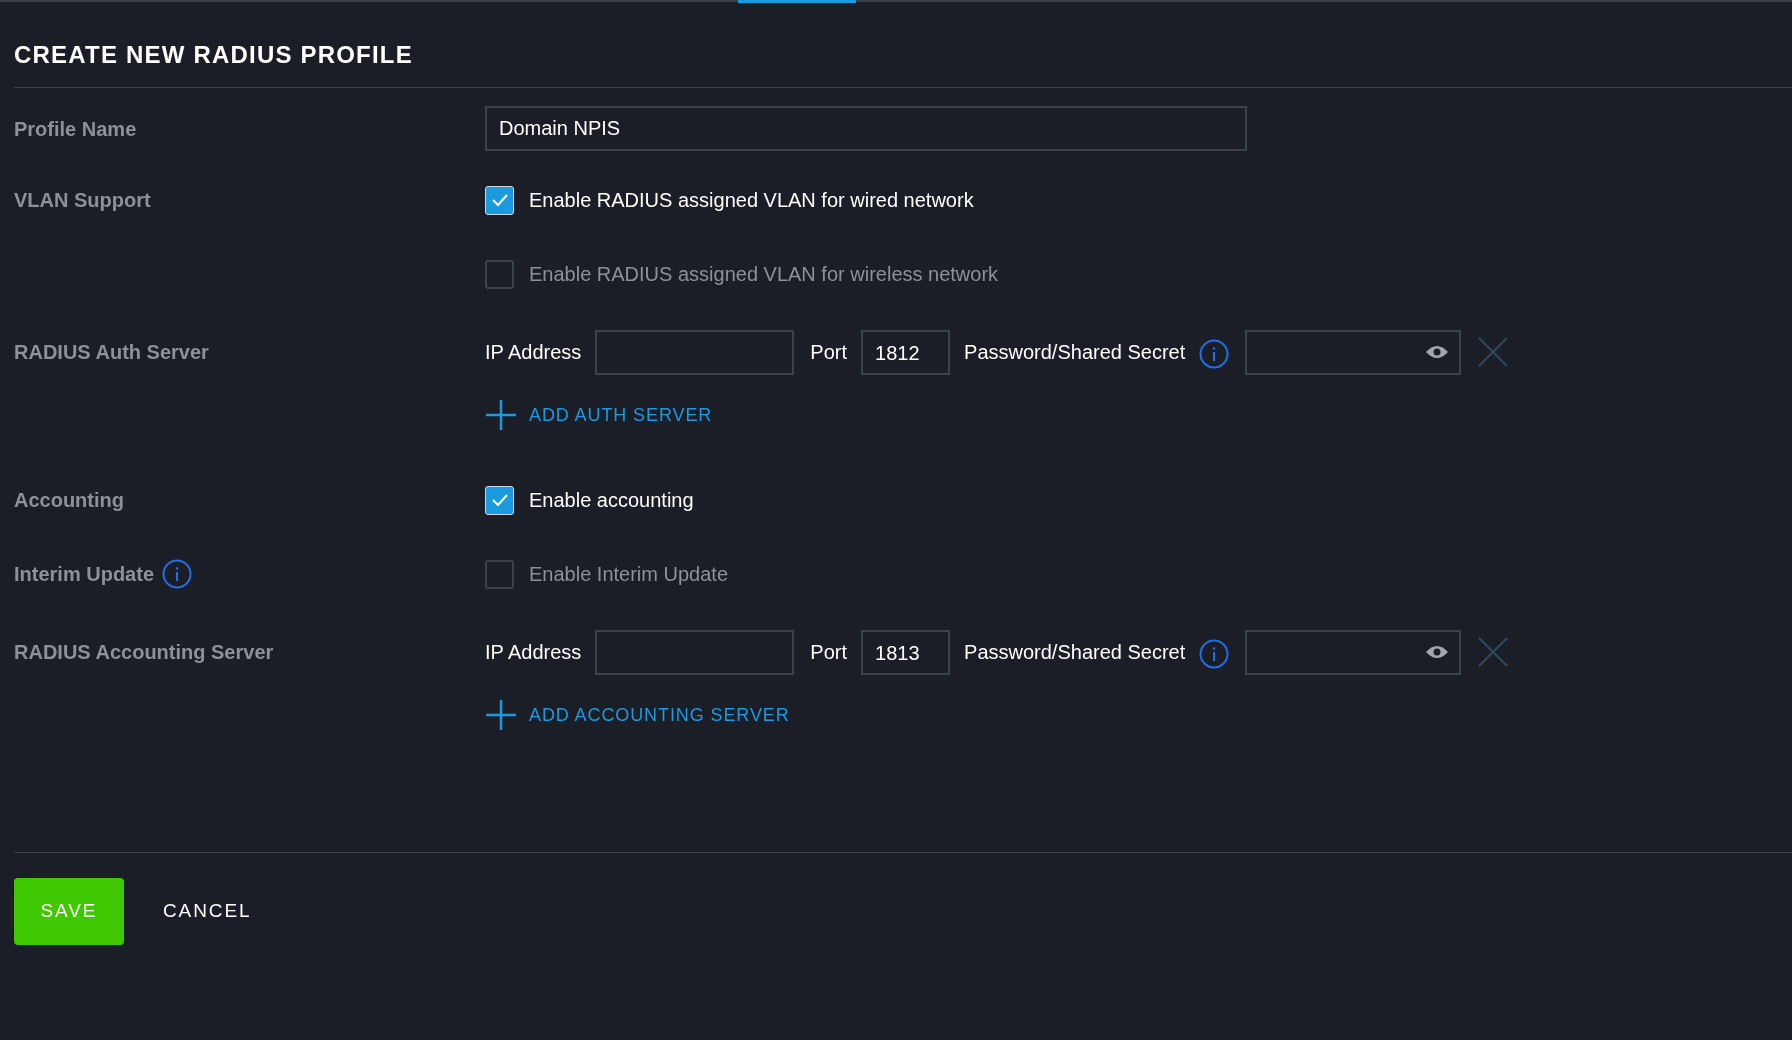 This screenshot has height=1040, width=1792. Describe the element at coordinates (866, 128) in the screenshot. I see `profile-name-field: Domain NPIS` at that location.